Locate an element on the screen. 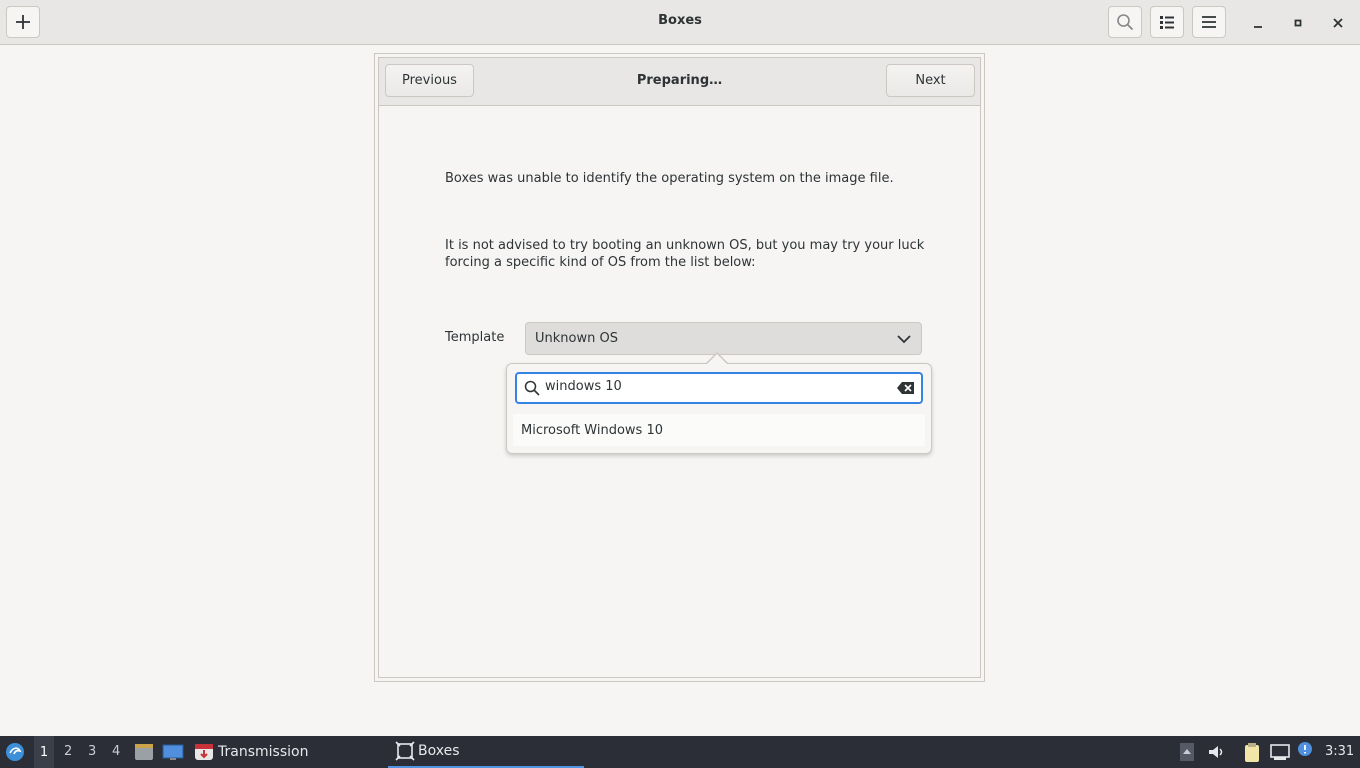 This screenshot has width=1360, height=768. desktop-launcher is located at coordinates (173, 754).